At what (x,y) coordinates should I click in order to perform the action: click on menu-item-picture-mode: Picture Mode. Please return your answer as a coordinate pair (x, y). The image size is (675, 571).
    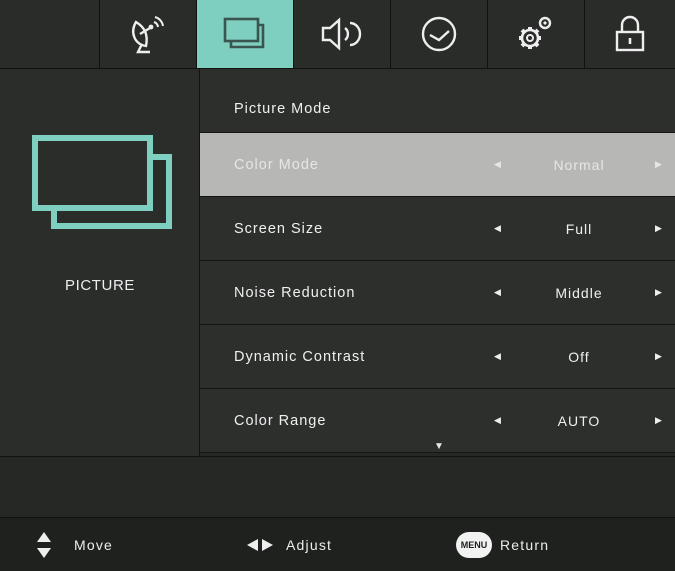
    Looking at the image, I should click on (437, 101).